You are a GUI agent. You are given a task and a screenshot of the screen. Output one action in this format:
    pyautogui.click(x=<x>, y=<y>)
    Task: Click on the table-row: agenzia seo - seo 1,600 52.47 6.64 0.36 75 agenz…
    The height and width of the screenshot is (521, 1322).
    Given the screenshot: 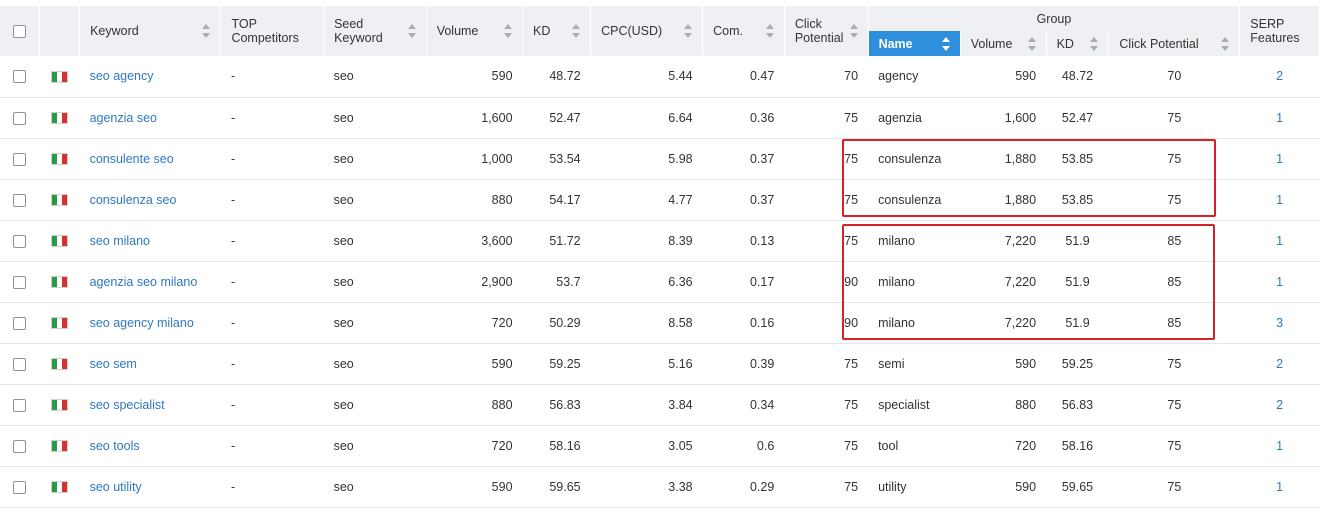 What is the action you would take?
    pyautogui.click(x=660, y=118)
    